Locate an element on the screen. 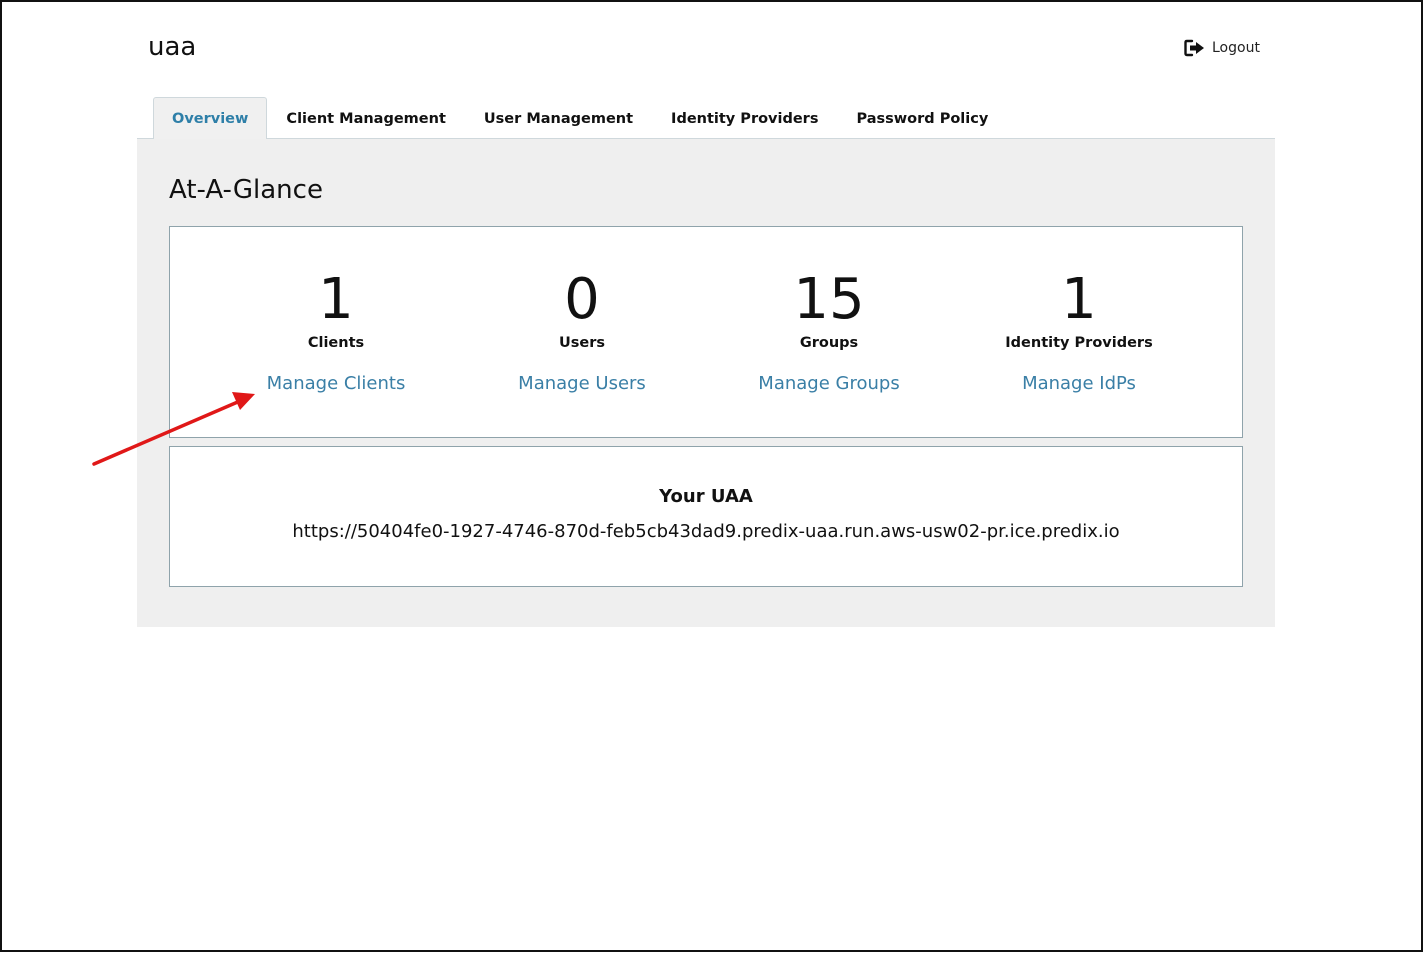 This screenshot has width=1423, height=954. logout-button: Logout is located at coordinates (1222, 48).